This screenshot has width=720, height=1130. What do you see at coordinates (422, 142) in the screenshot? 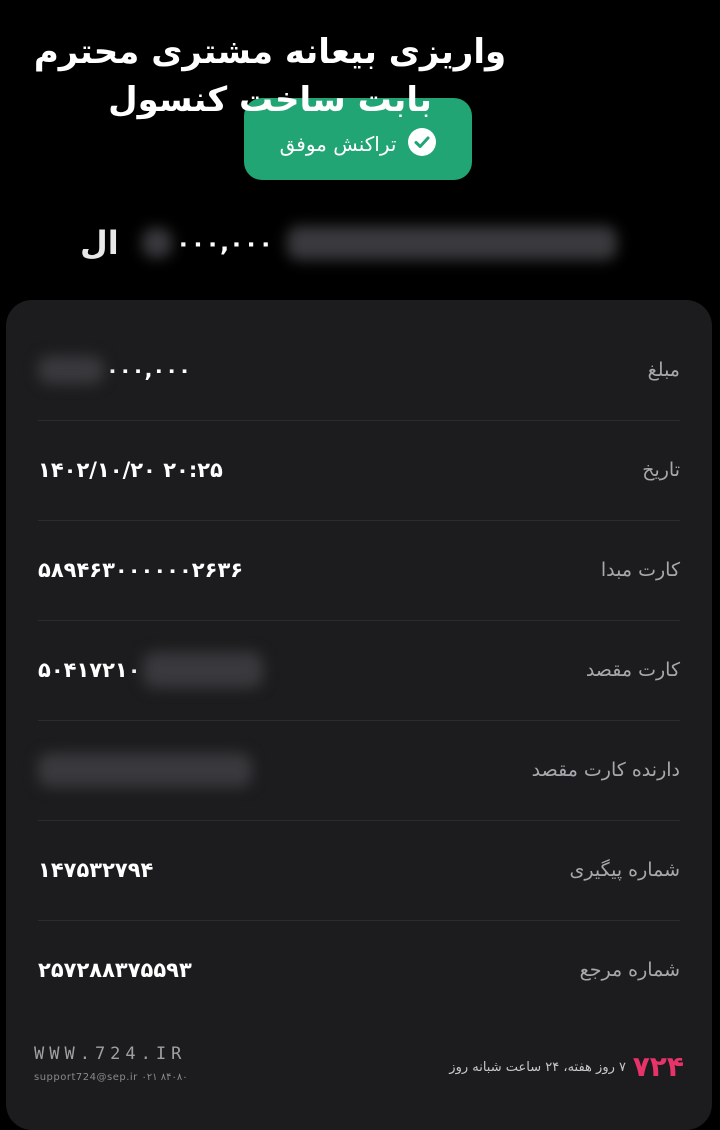
I see `check-badge-icon` at bounding box center [422, 142].